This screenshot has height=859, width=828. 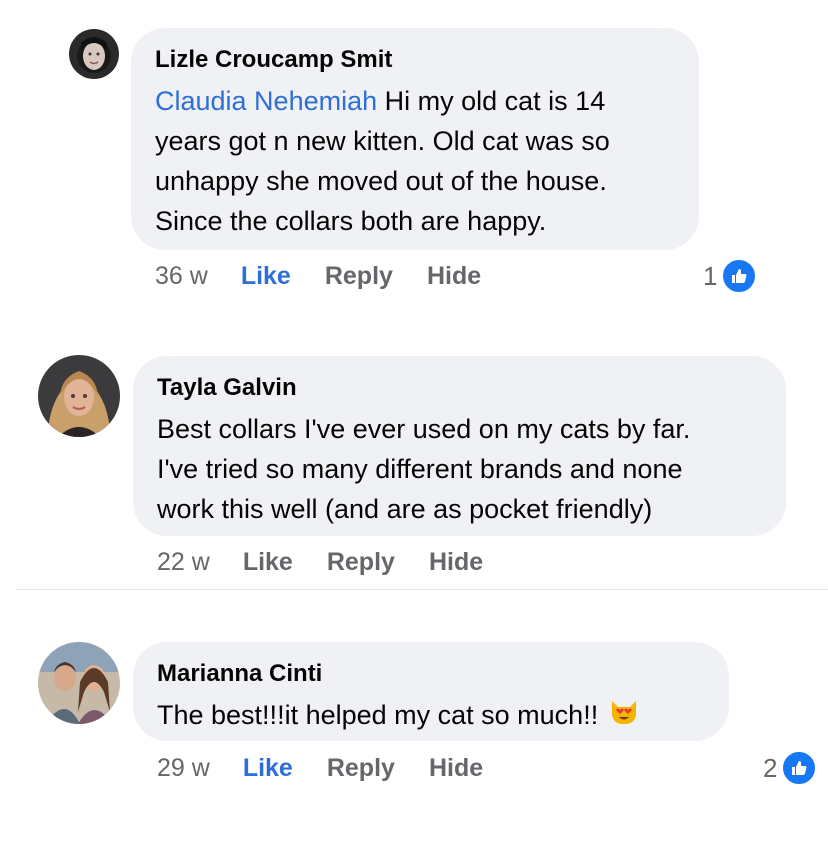 I want to click on comment-line: unhappy she moved out of the house., so click(x=381, y=181).